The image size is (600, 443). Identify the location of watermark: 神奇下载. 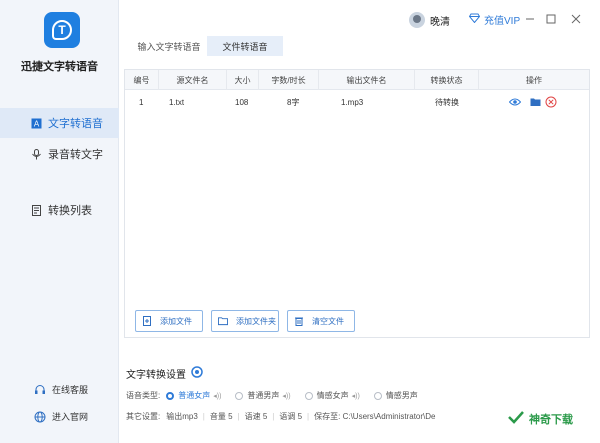
(540, 418).